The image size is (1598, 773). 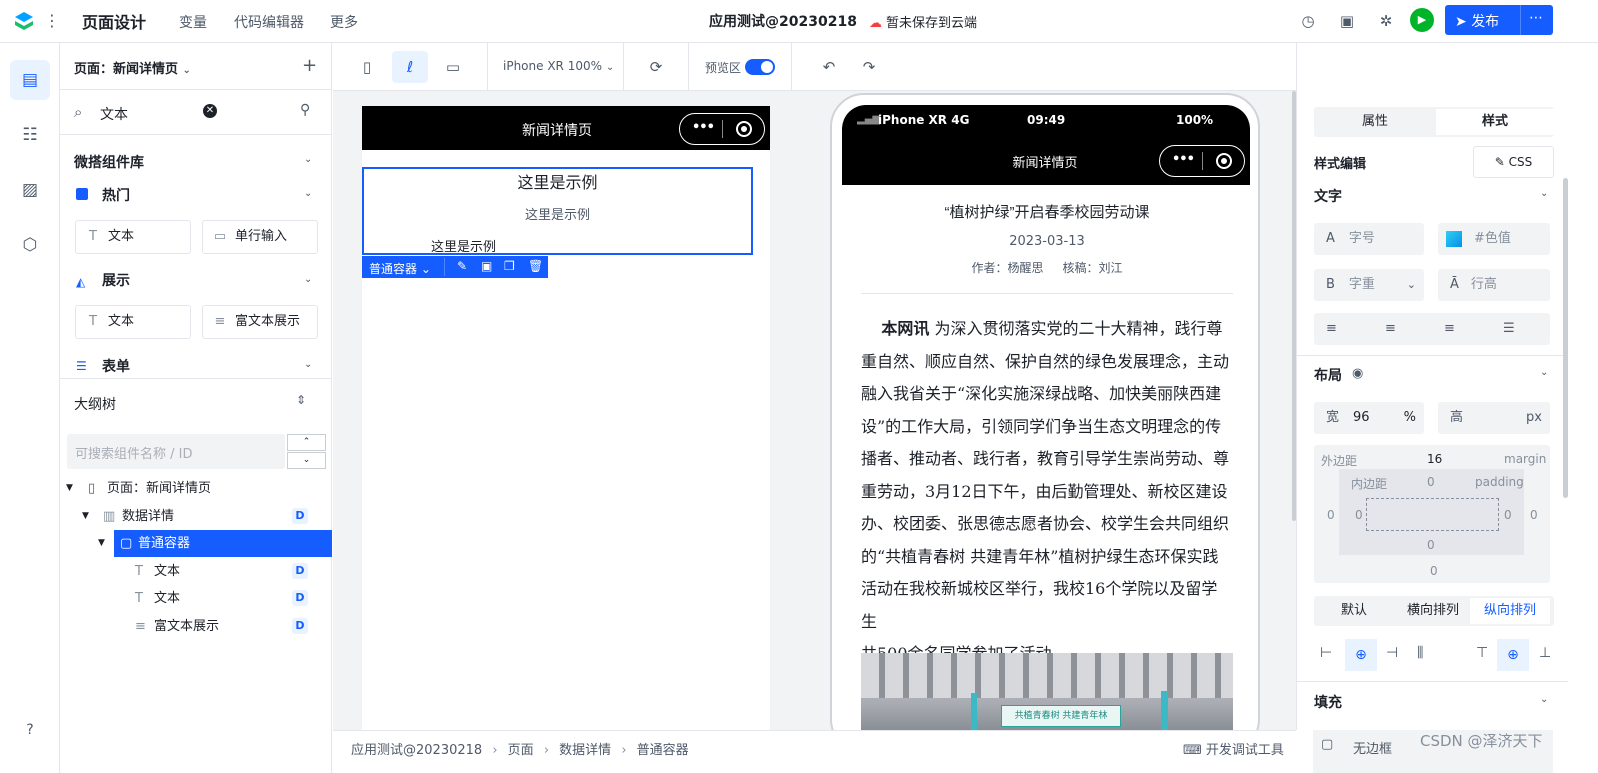 I want to click on run-preview-button: ▶, so click(x=1422, y=20).